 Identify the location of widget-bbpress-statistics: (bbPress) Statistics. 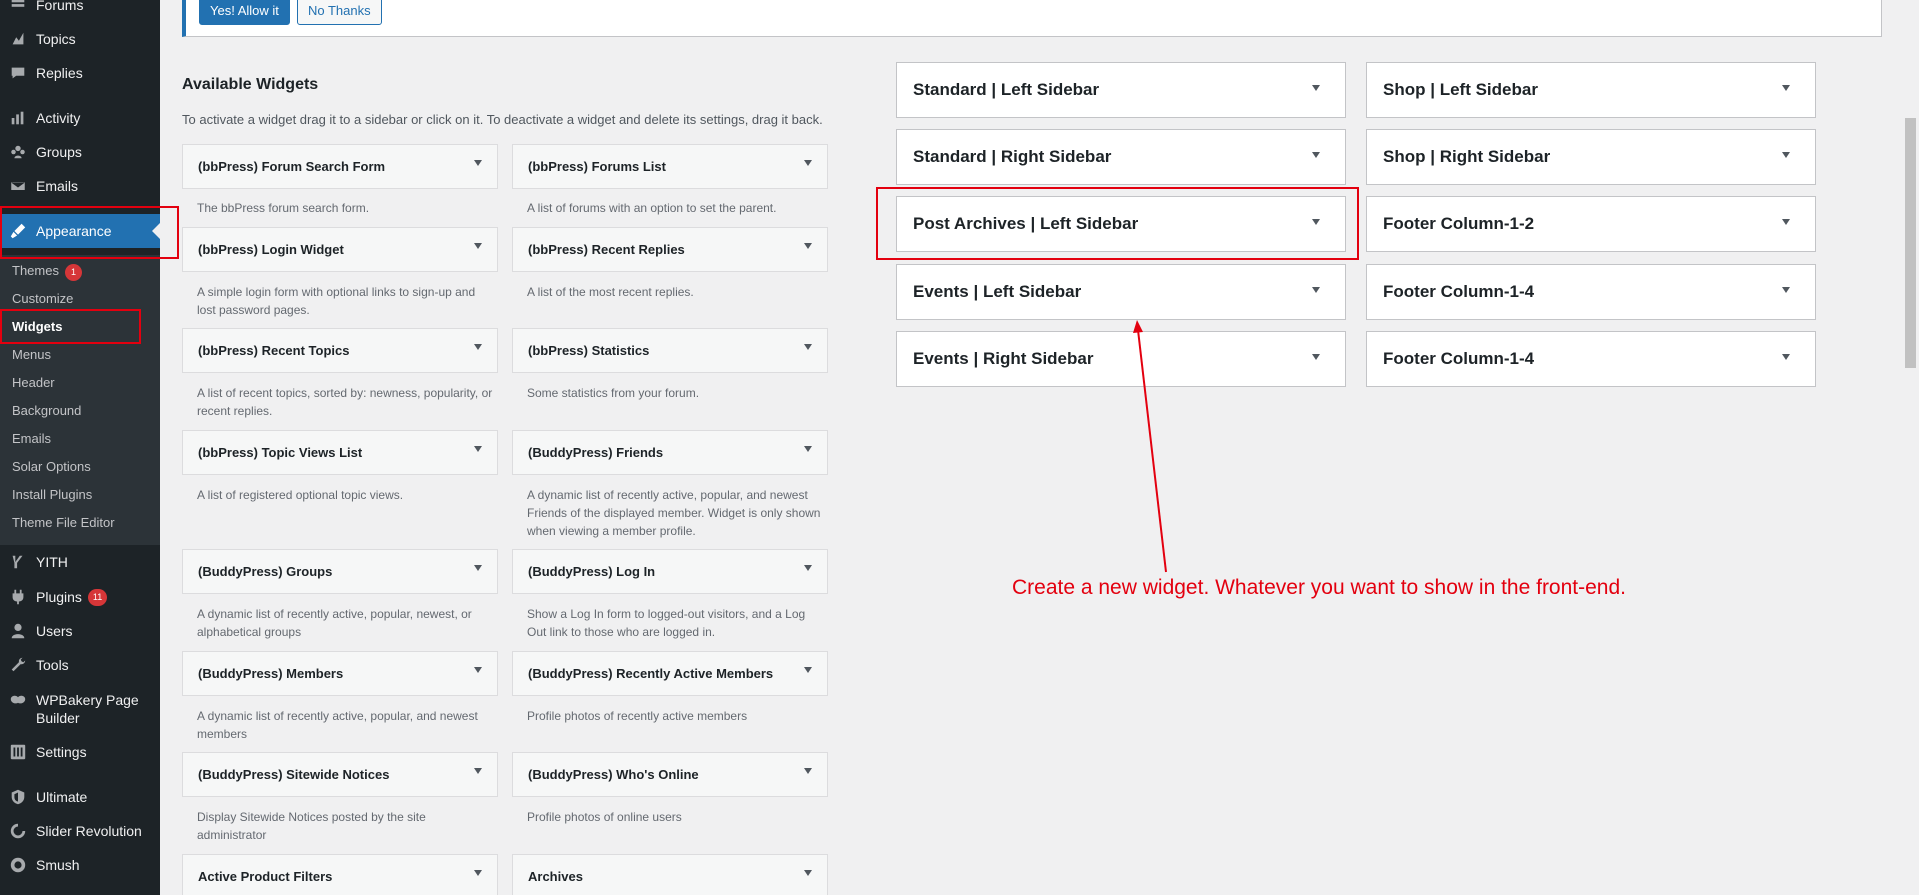
(670, 350).